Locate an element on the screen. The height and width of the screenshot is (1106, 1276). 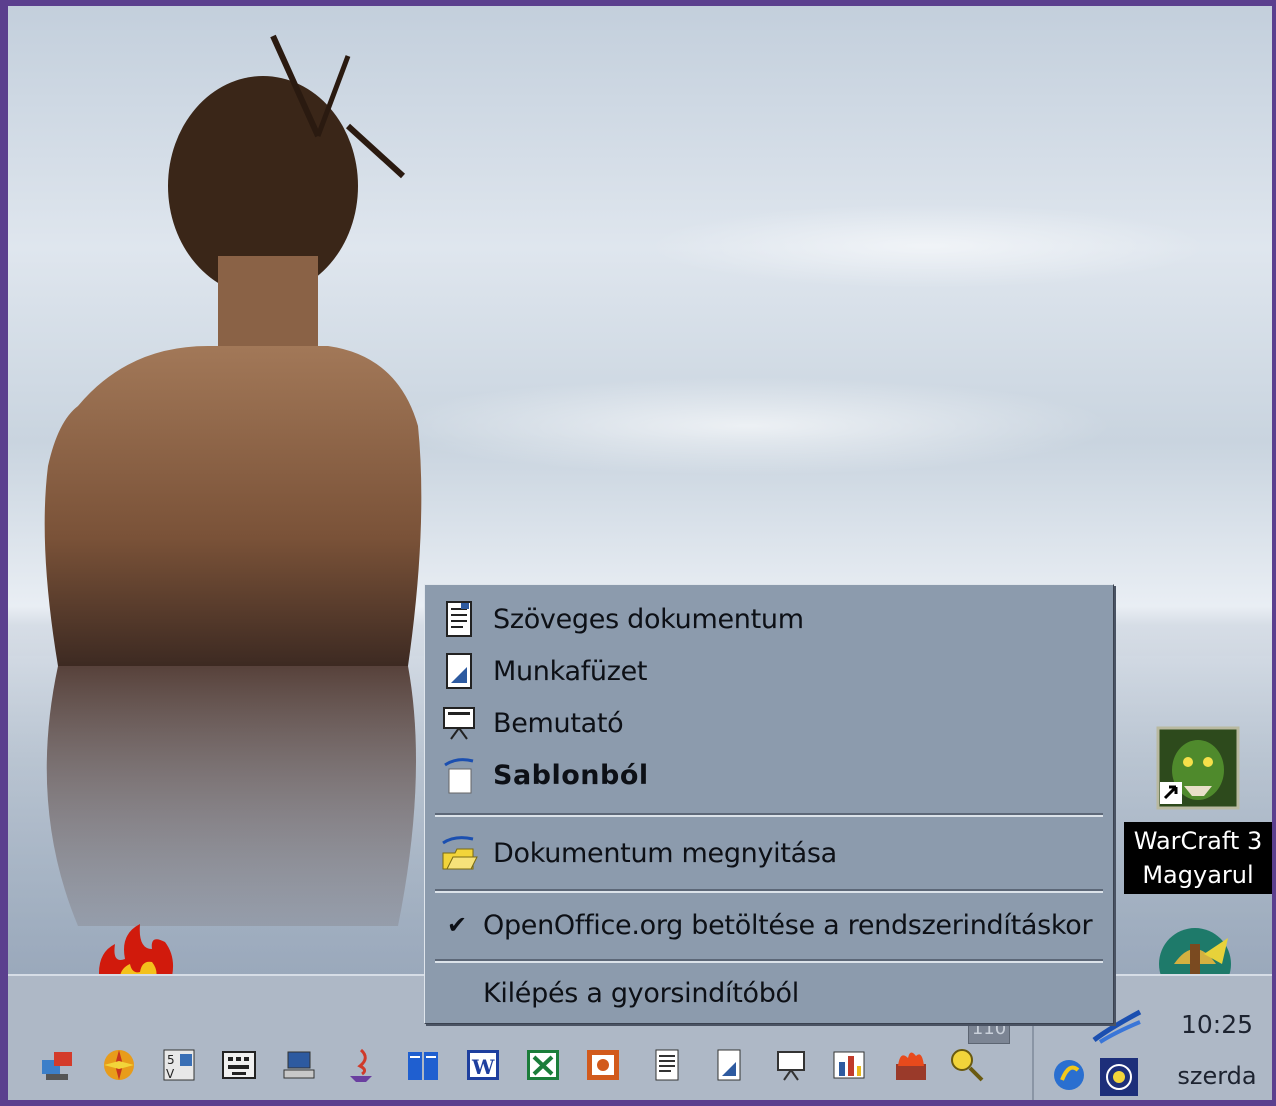
powerpoint-icon is located at coordinates (603, 1065).